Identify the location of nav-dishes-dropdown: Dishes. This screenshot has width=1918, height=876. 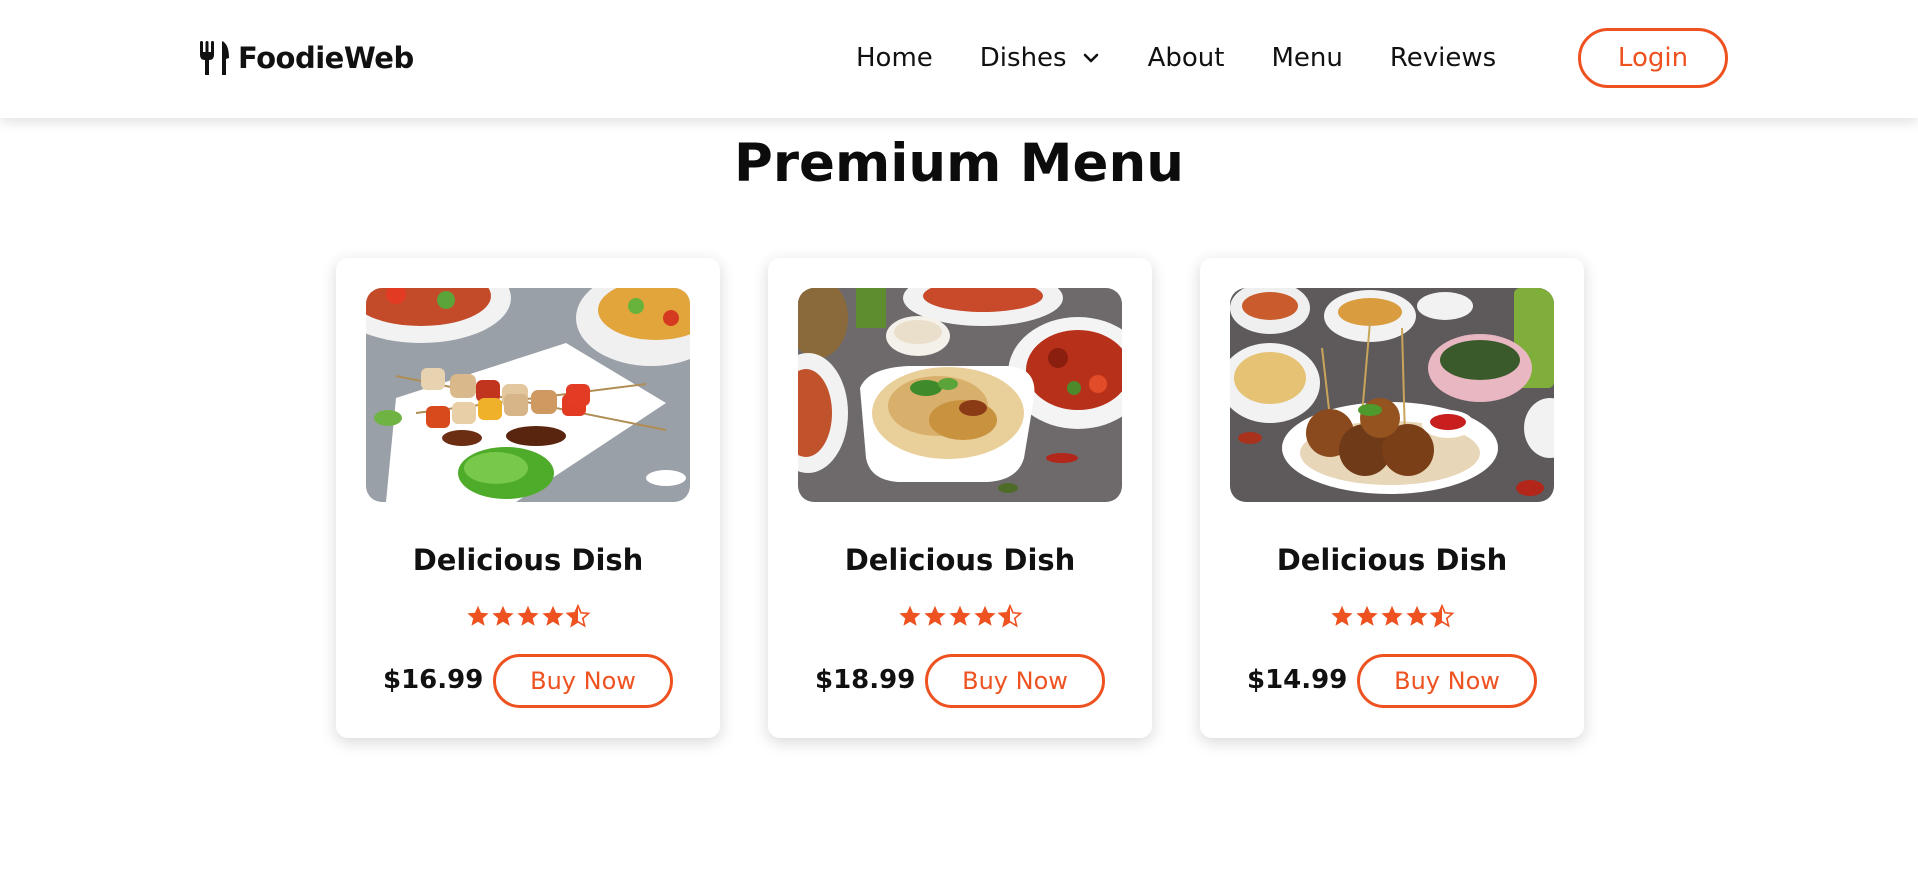
(1040, 58).